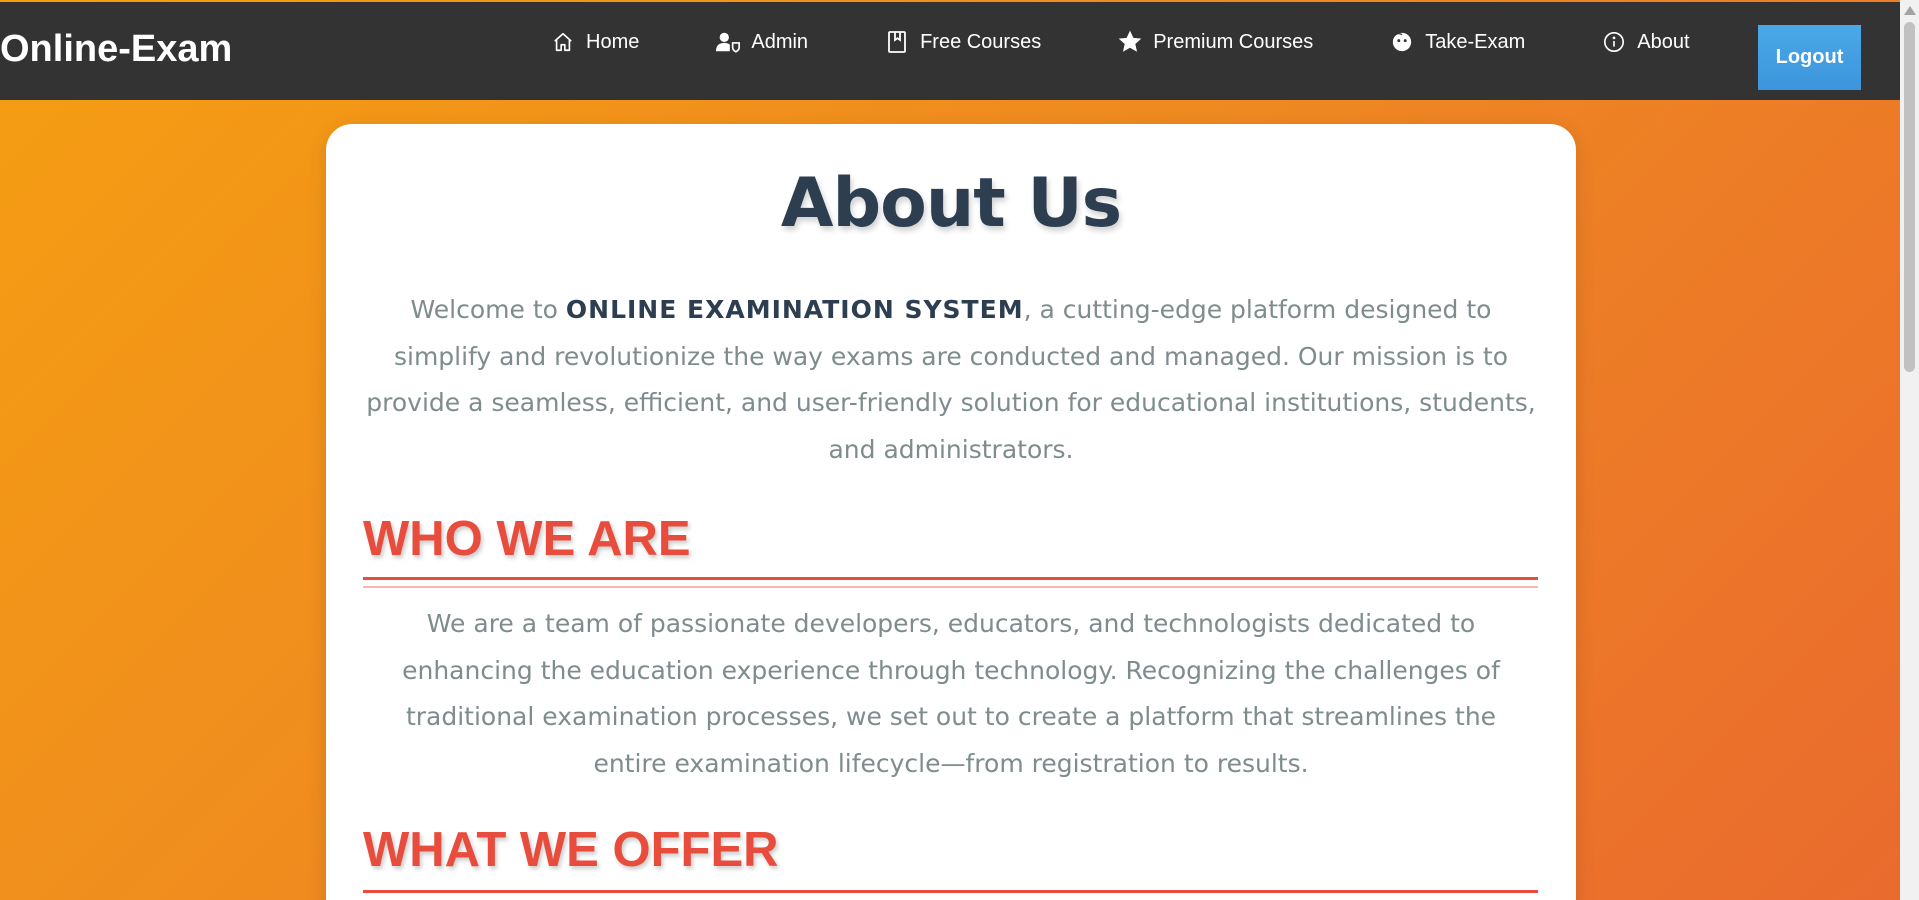 This screenshot has height=900, width=1919. I want to click on nav-item-label: Home, so click(613, 41).